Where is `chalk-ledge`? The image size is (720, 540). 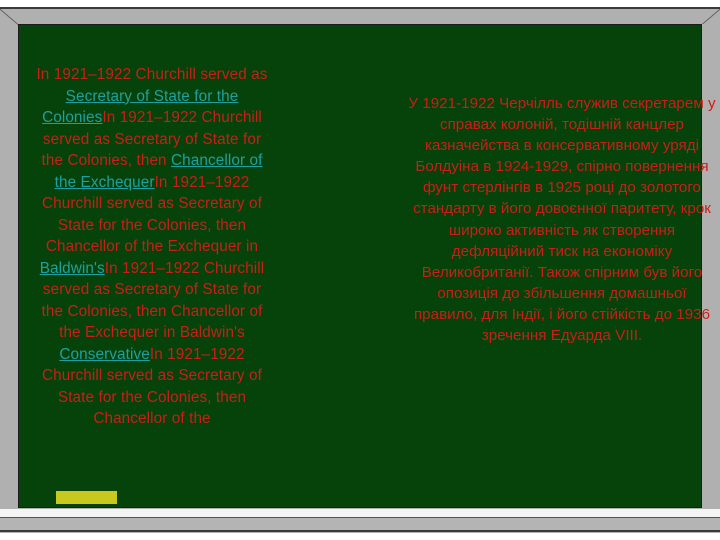
chalk-ledge is located at coordinates (360, 513).